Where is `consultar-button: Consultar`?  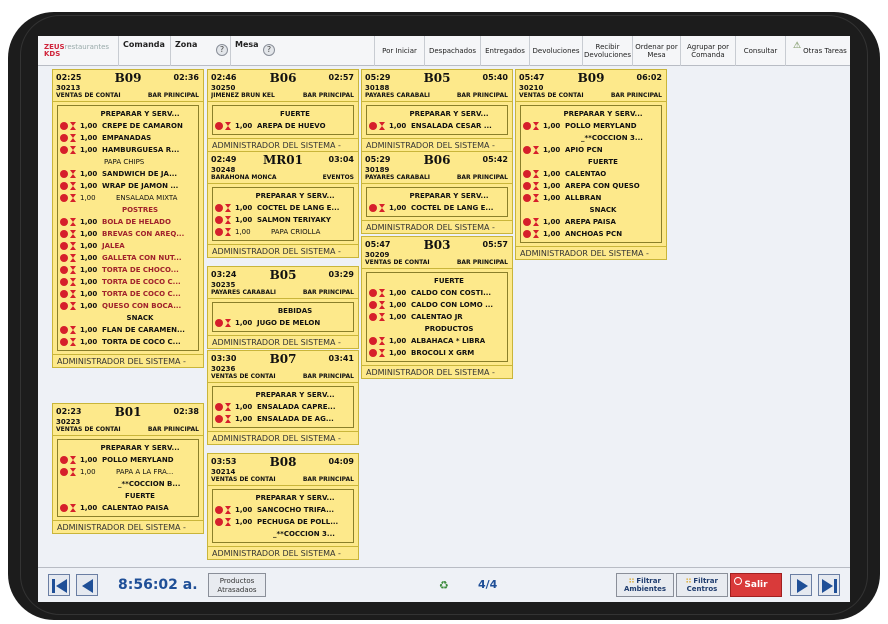 consultar-button: Consultar is located at coordinates (760, 51).